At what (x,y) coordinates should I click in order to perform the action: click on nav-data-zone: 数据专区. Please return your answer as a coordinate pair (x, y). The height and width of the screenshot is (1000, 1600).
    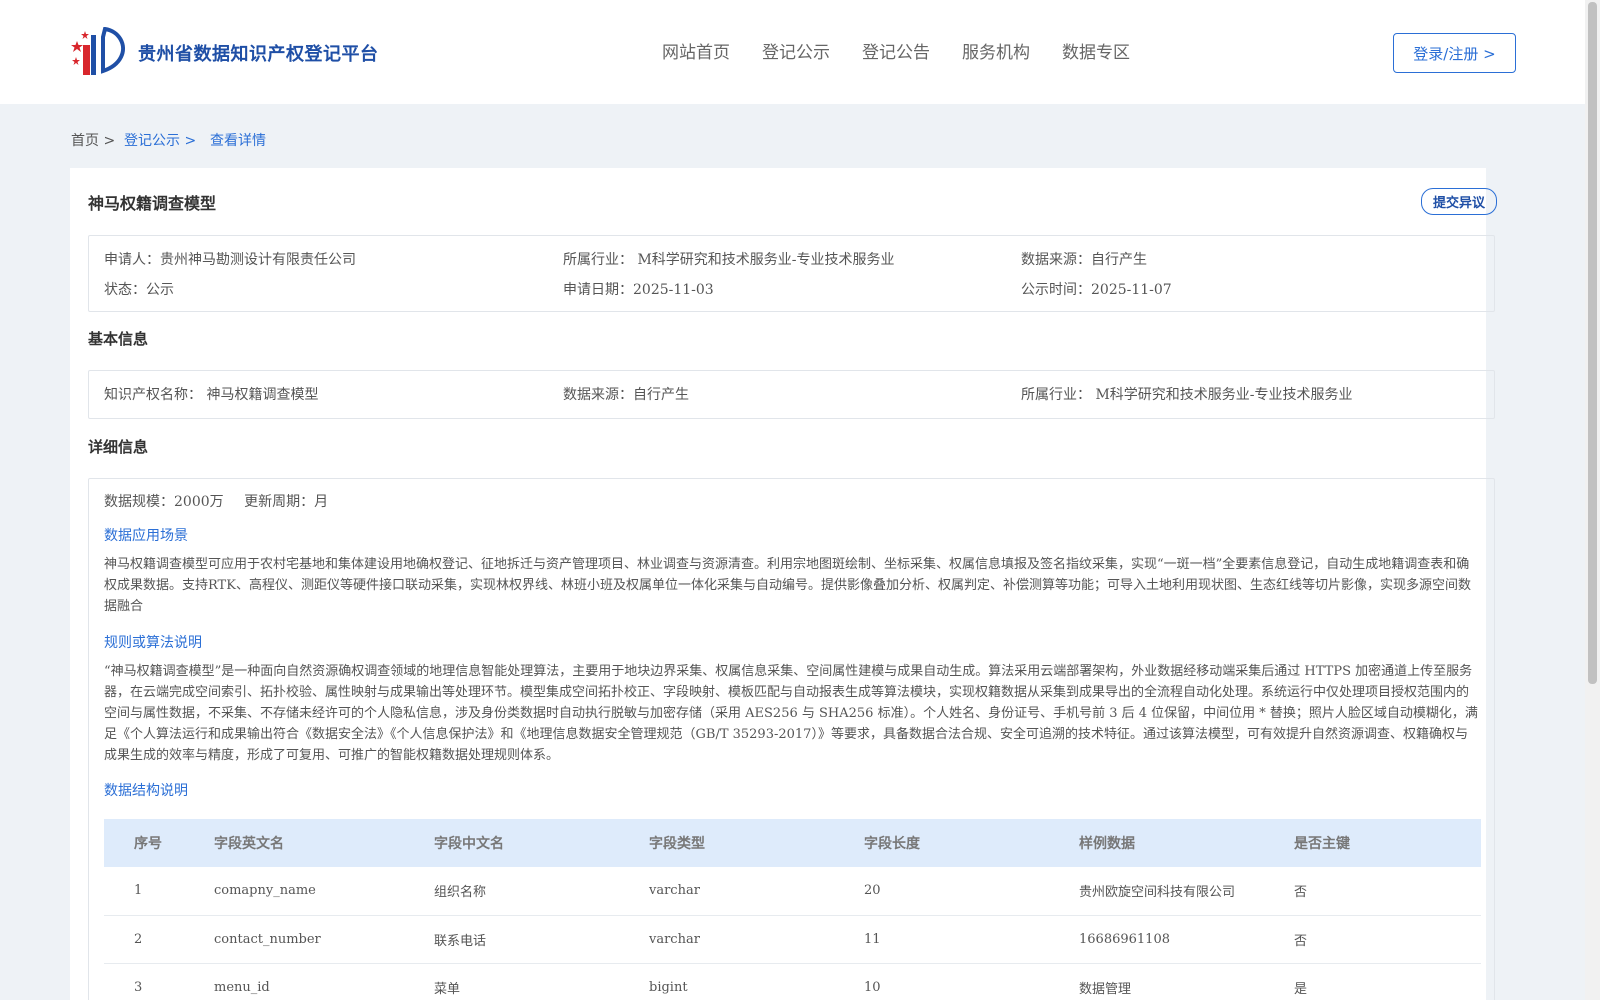
    Looking at the image, I should click on (1096, 50).